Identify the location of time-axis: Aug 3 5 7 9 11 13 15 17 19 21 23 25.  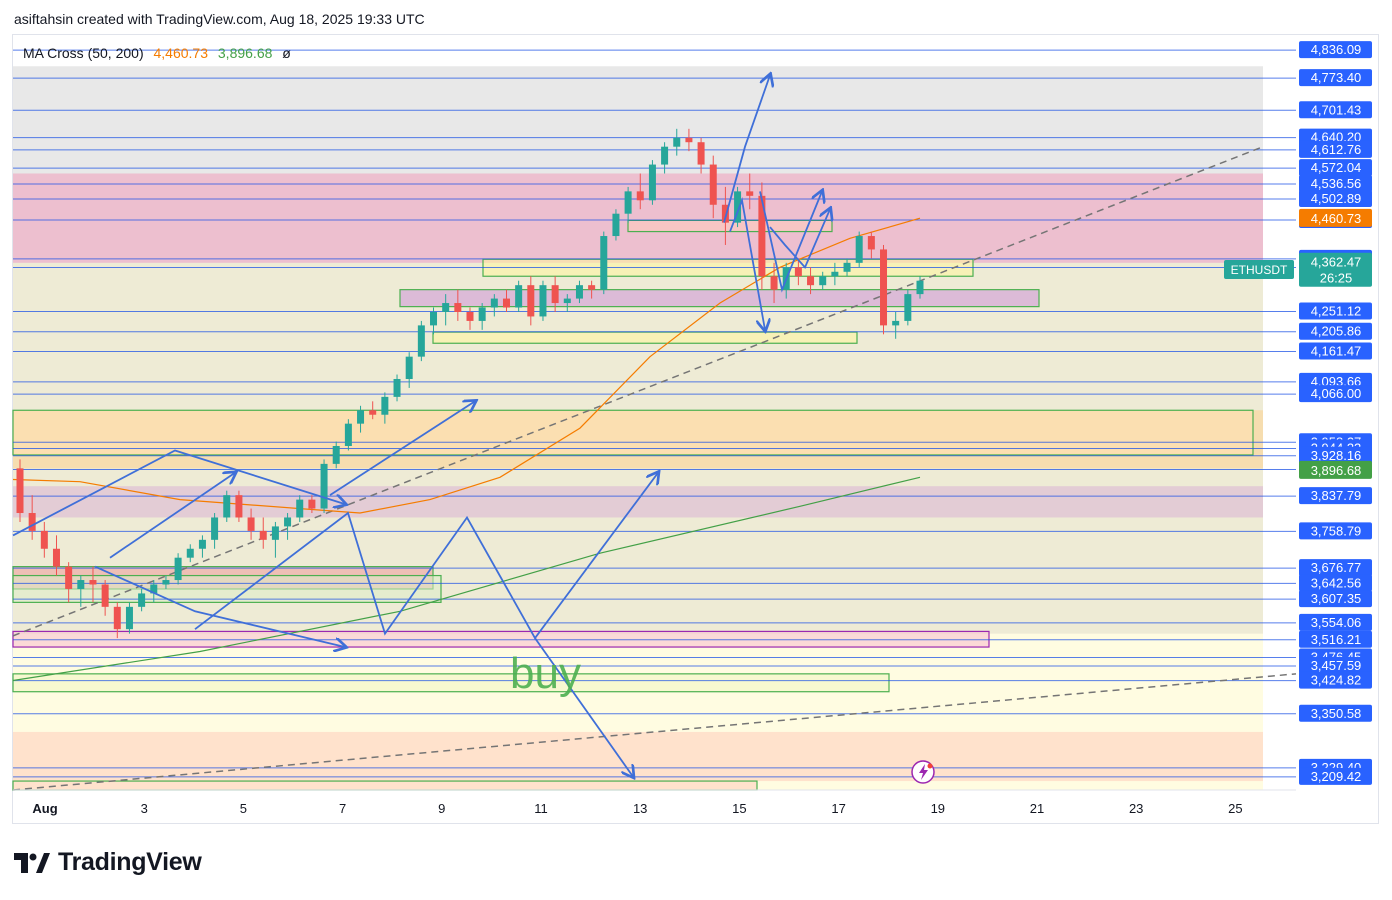
(654, 802).